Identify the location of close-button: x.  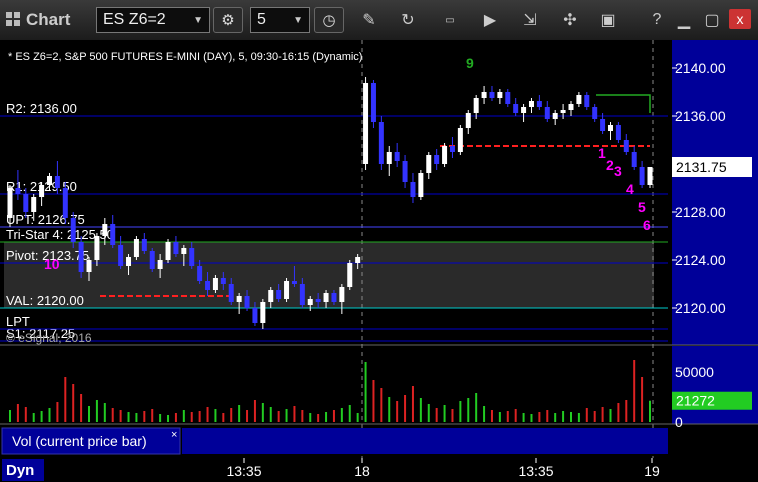
(740, 19).